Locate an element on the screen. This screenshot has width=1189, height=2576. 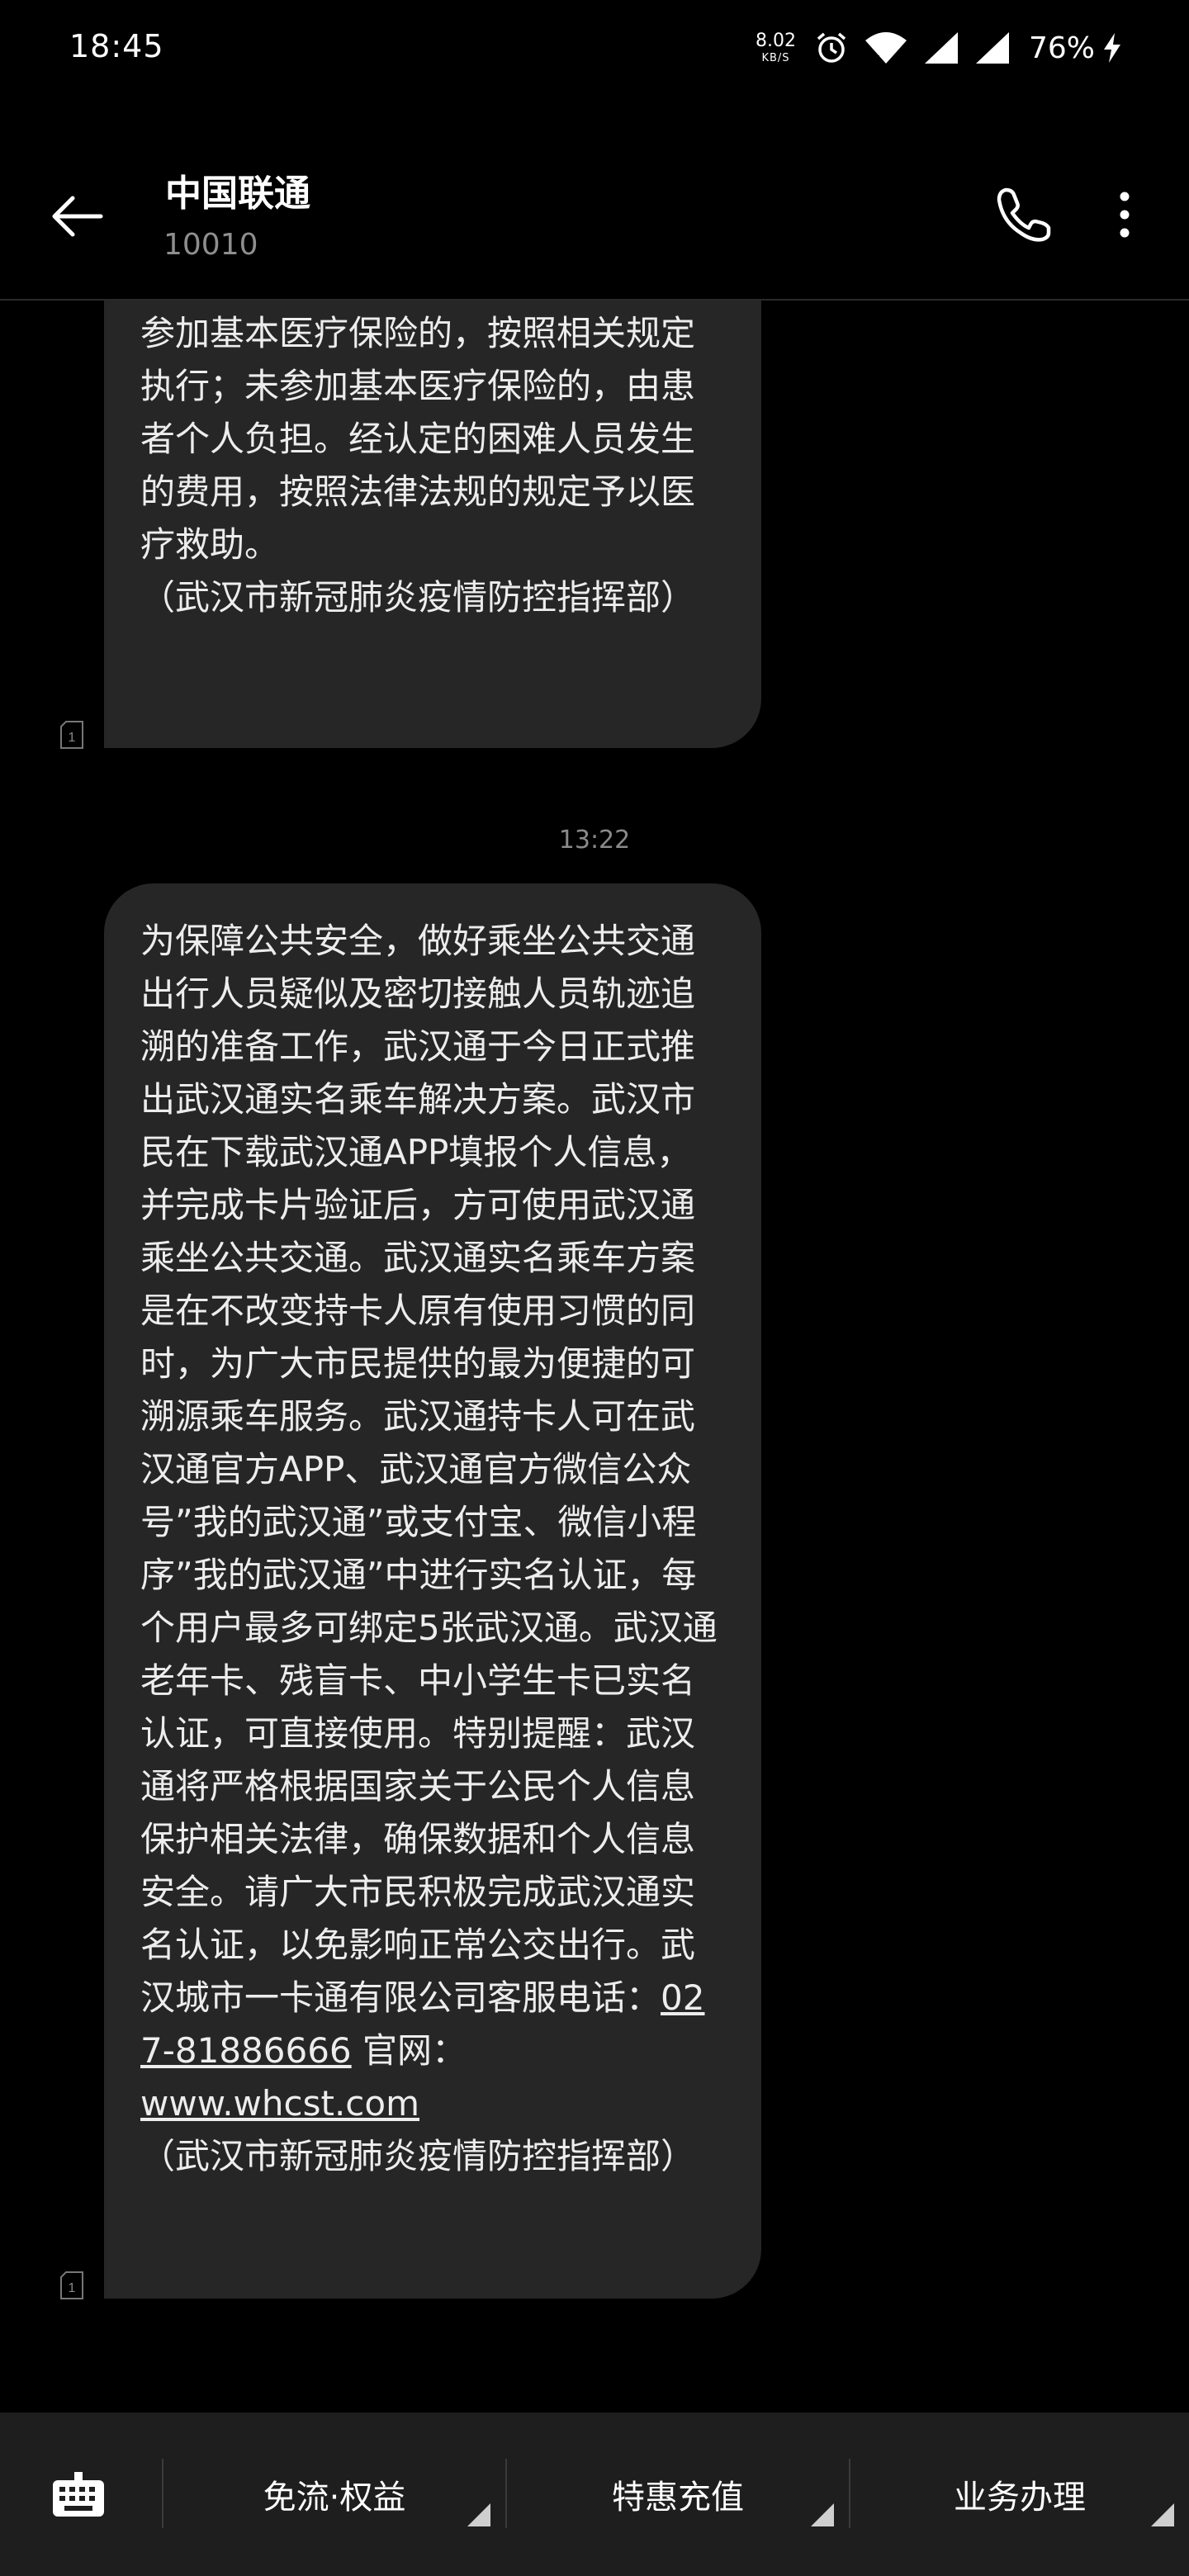
contact-number: 10010 is located at coordinates (210, 245).